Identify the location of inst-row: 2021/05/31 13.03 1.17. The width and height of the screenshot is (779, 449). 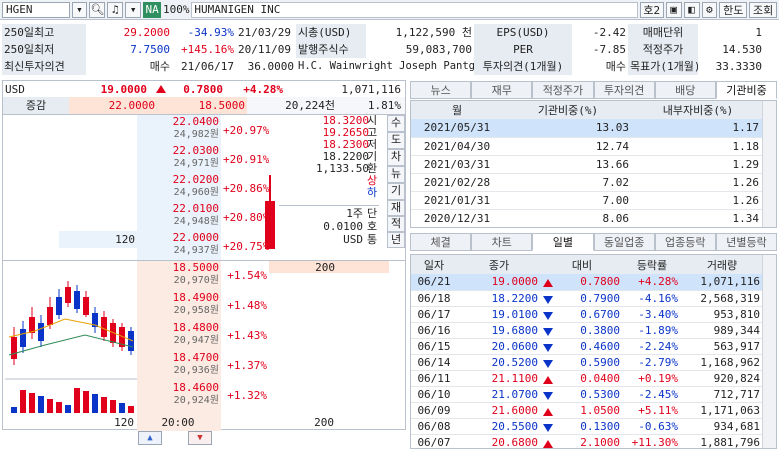
(587, 128).